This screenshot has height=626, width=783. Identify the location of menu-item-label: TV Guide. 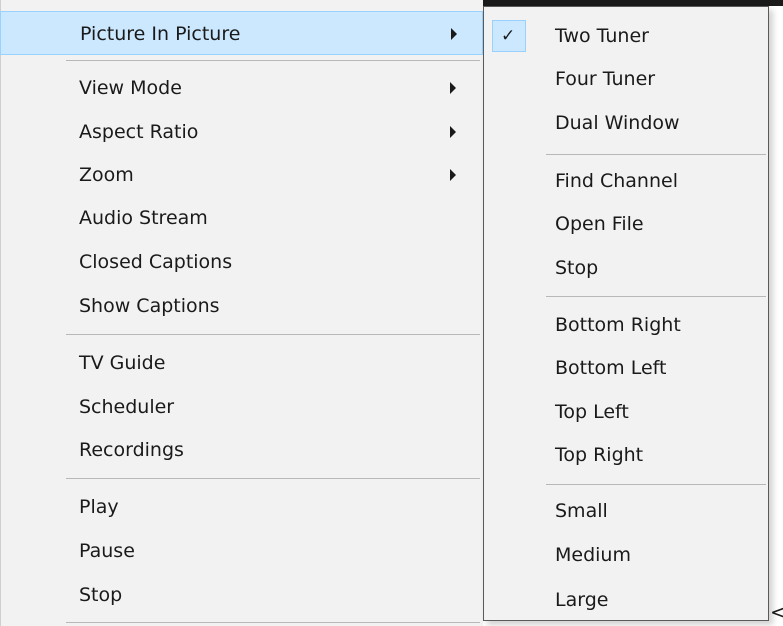
(122, 363).